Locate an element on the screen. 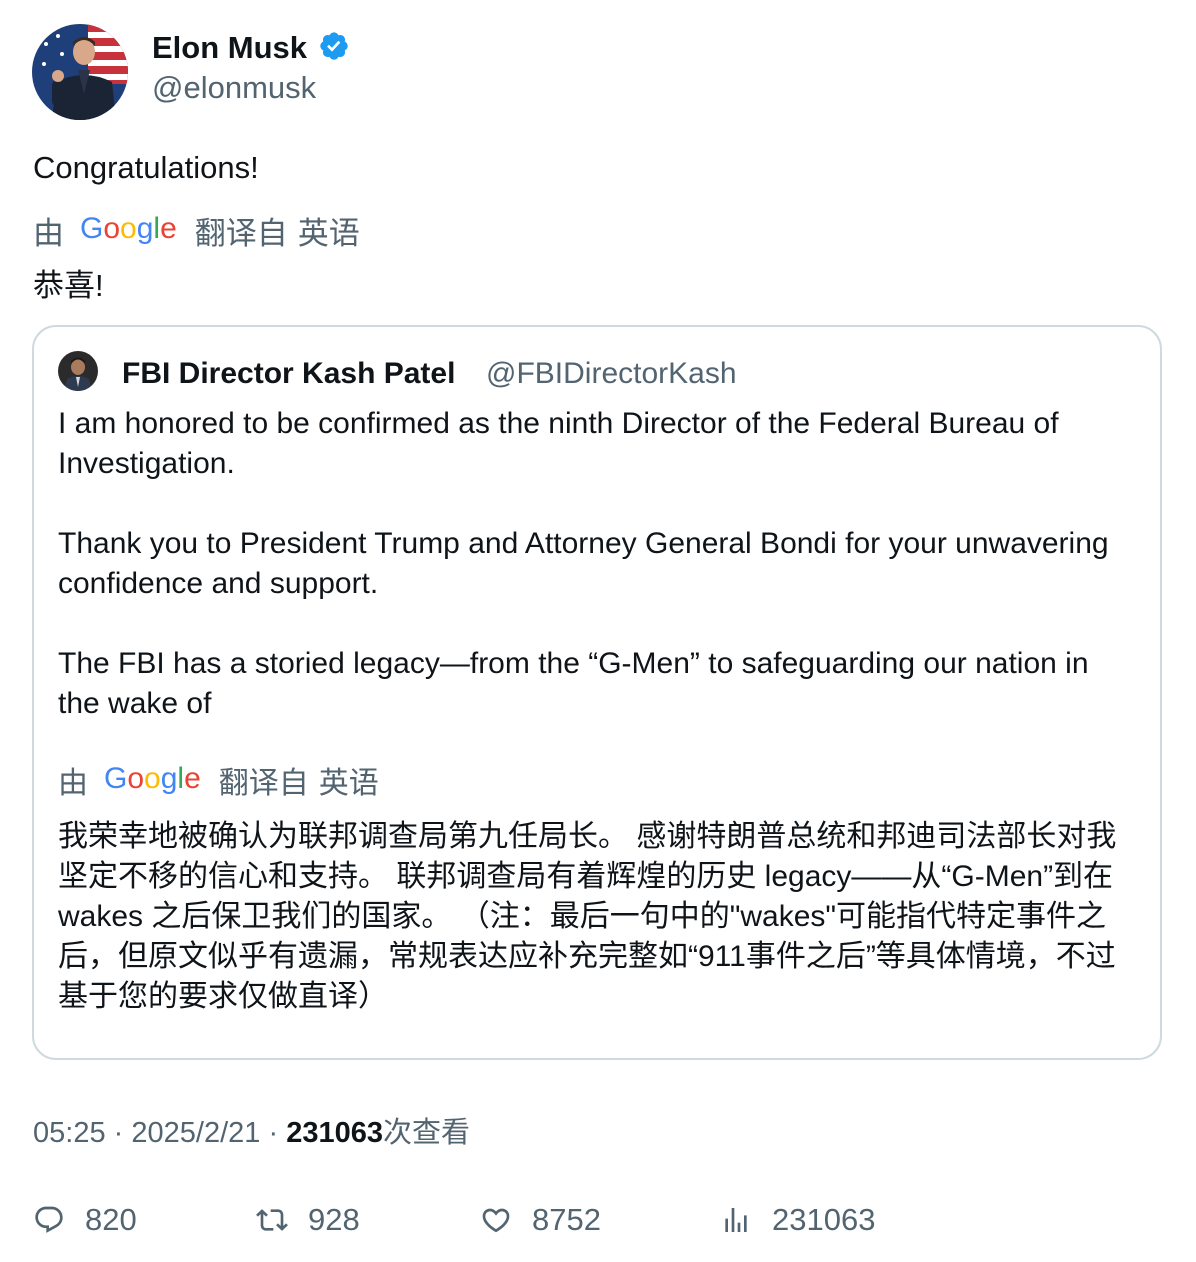 Image resolution: width=1196 pixels, height=1262 pixels. translation-attribution: 由 Google 翻译自 英语 is located at coordinates (196, 232).